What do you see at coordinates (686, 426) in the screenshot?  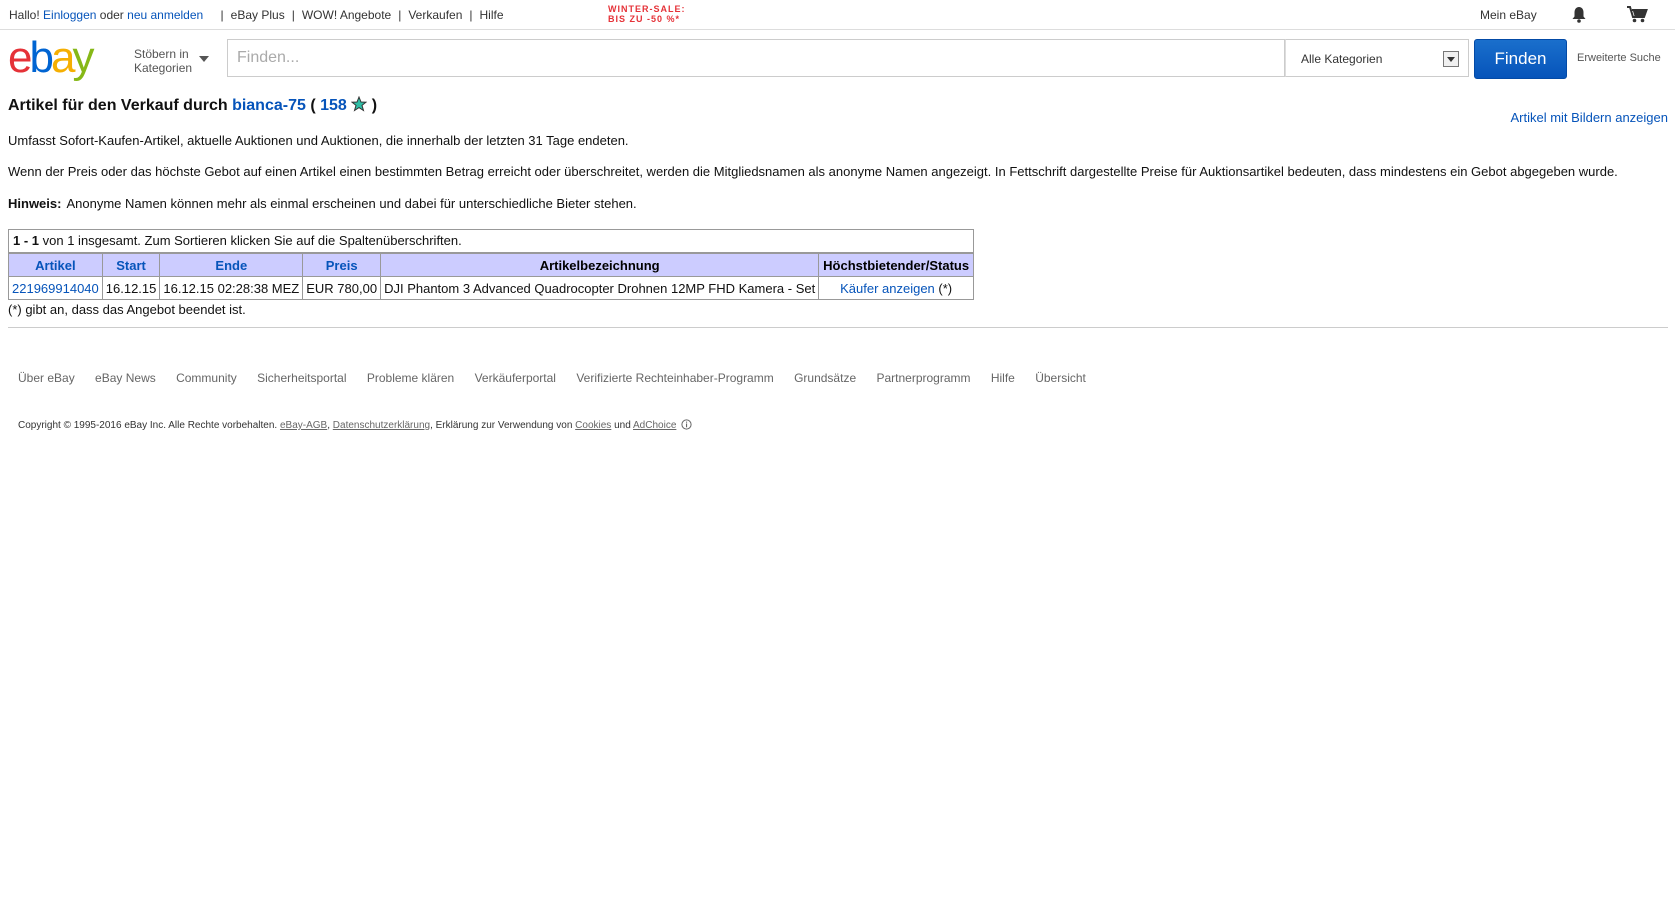 I see `info-icon` at bounding box center [686, 426].